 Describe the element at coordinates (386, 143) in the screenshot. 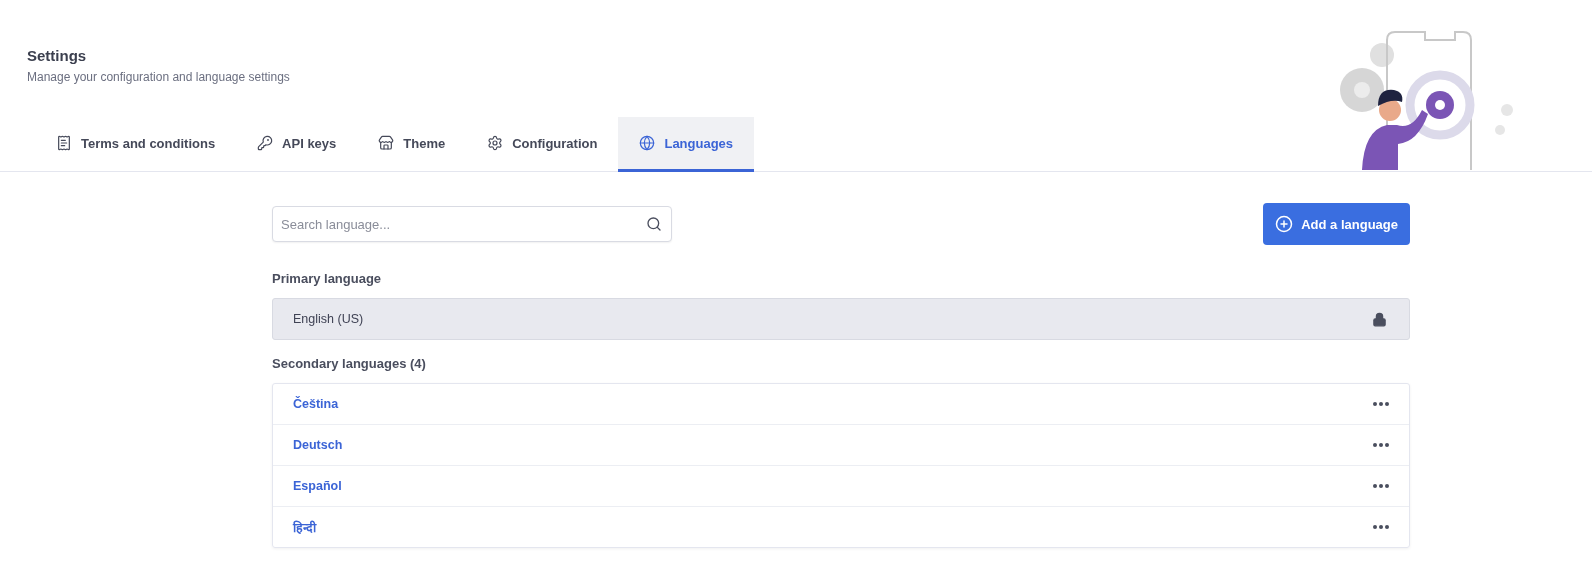

I see `store-icon` at that location.